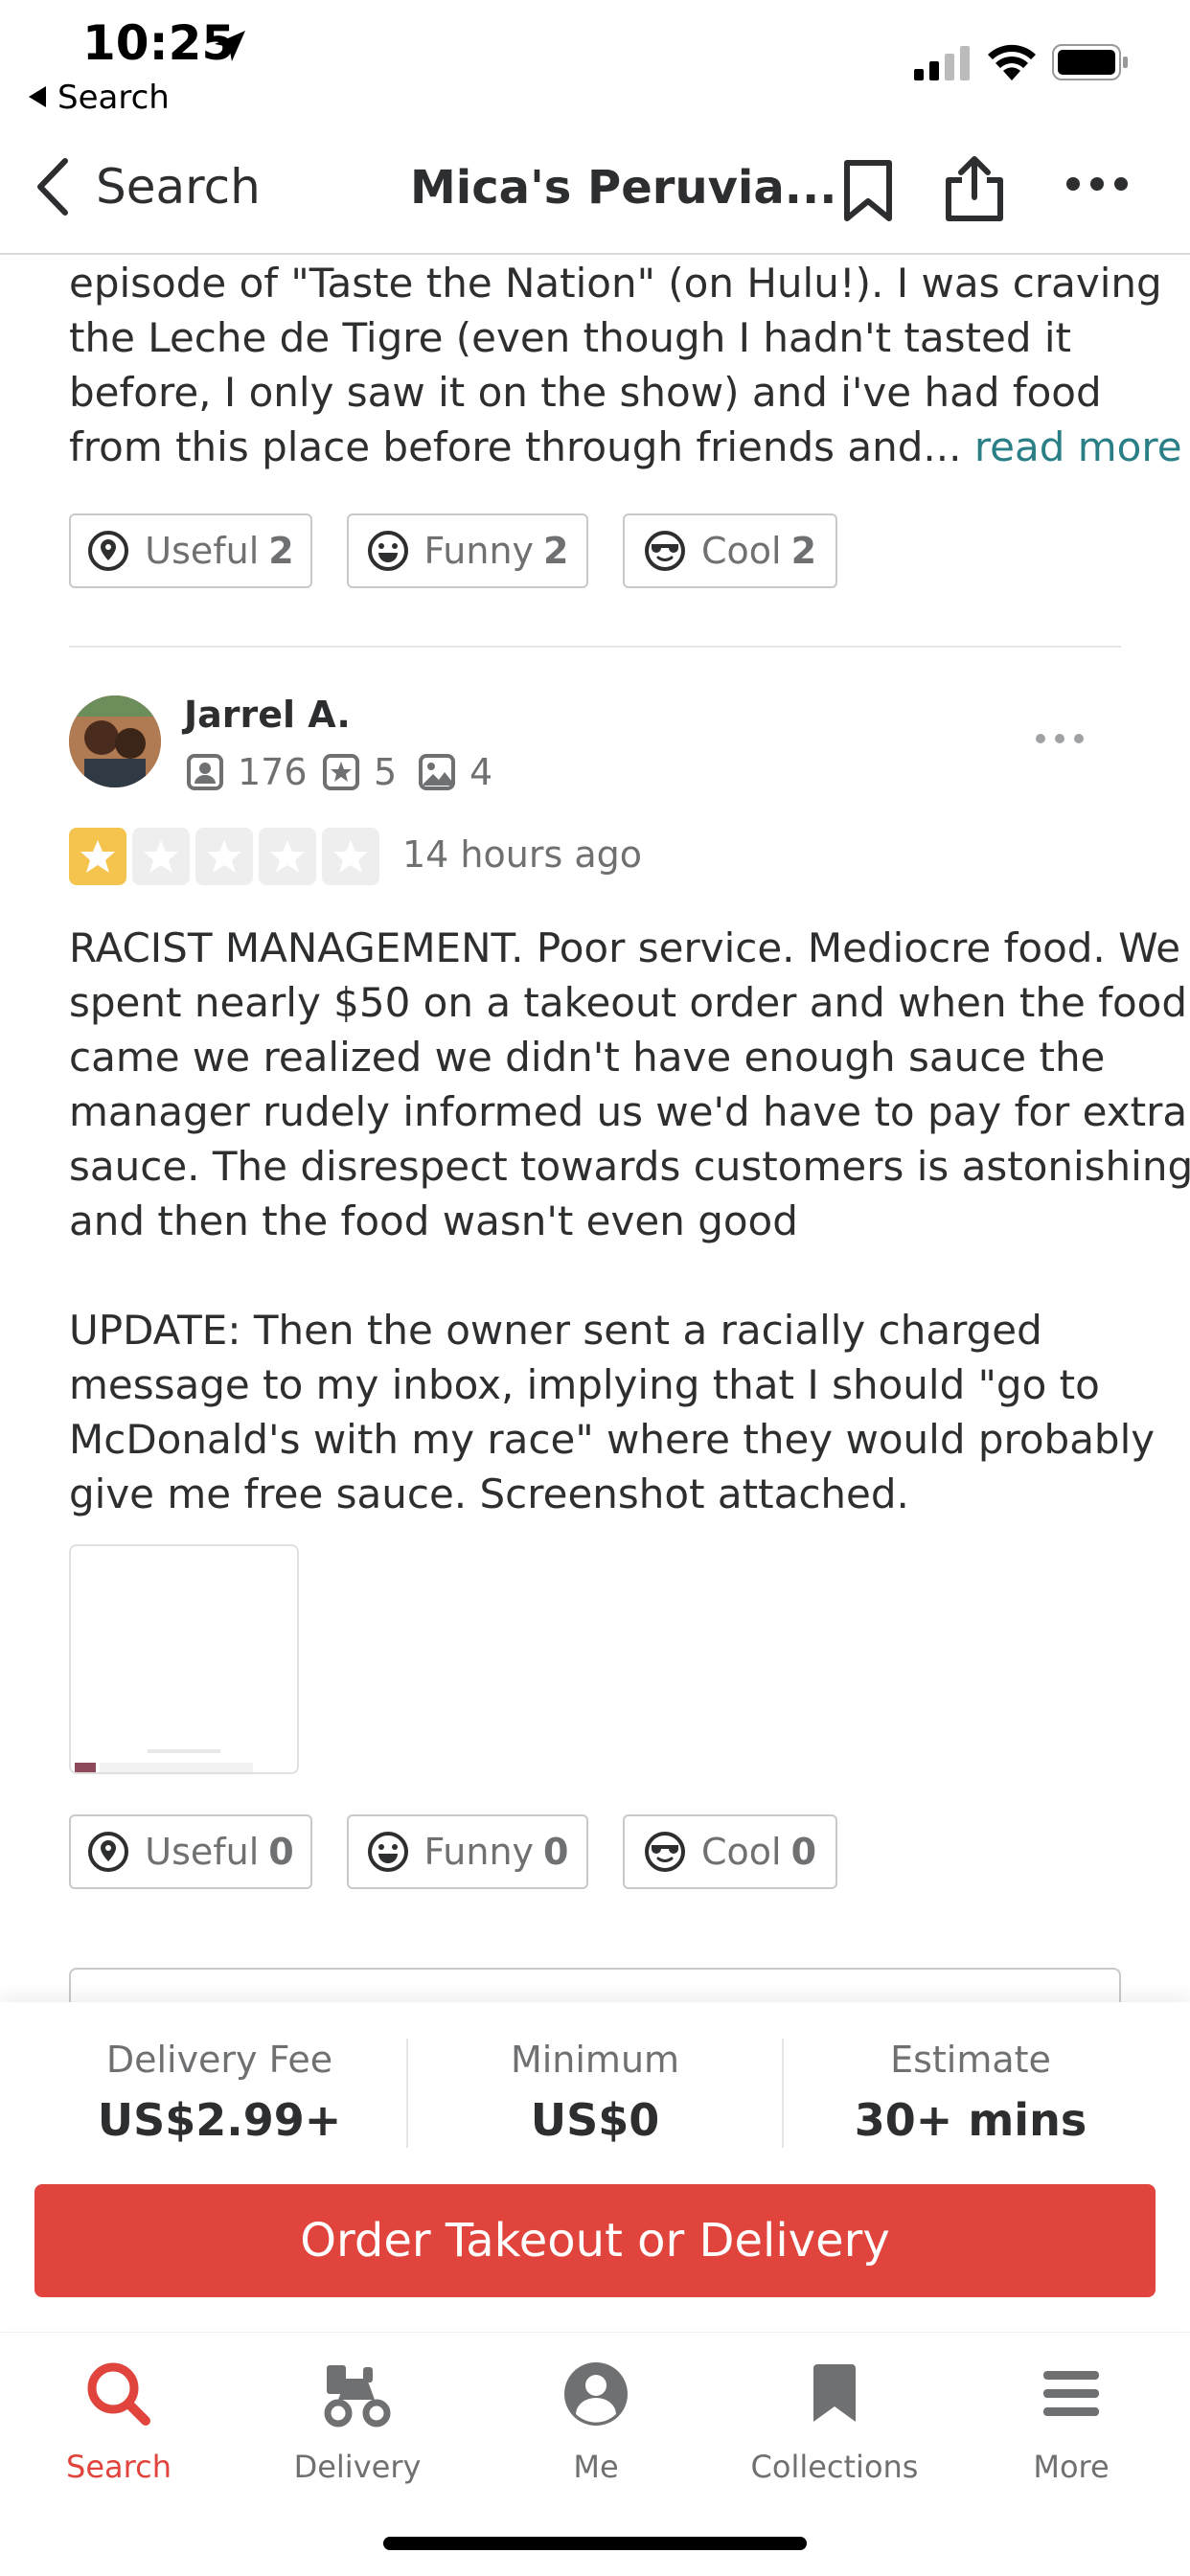 This screenshot has width=1190, height=2576. Describe the element at coordinates (437, 772) in the screenshot. I see `photo-icon` at that location.